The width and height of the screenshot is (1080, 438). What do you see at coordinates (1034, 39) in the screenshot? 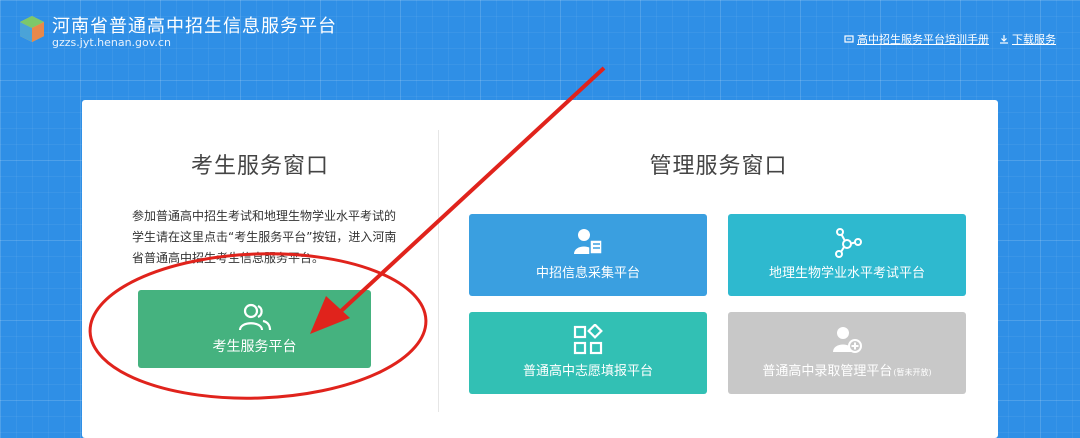
I see `download-label: 下载服务` at bounding box center [1034, 39].